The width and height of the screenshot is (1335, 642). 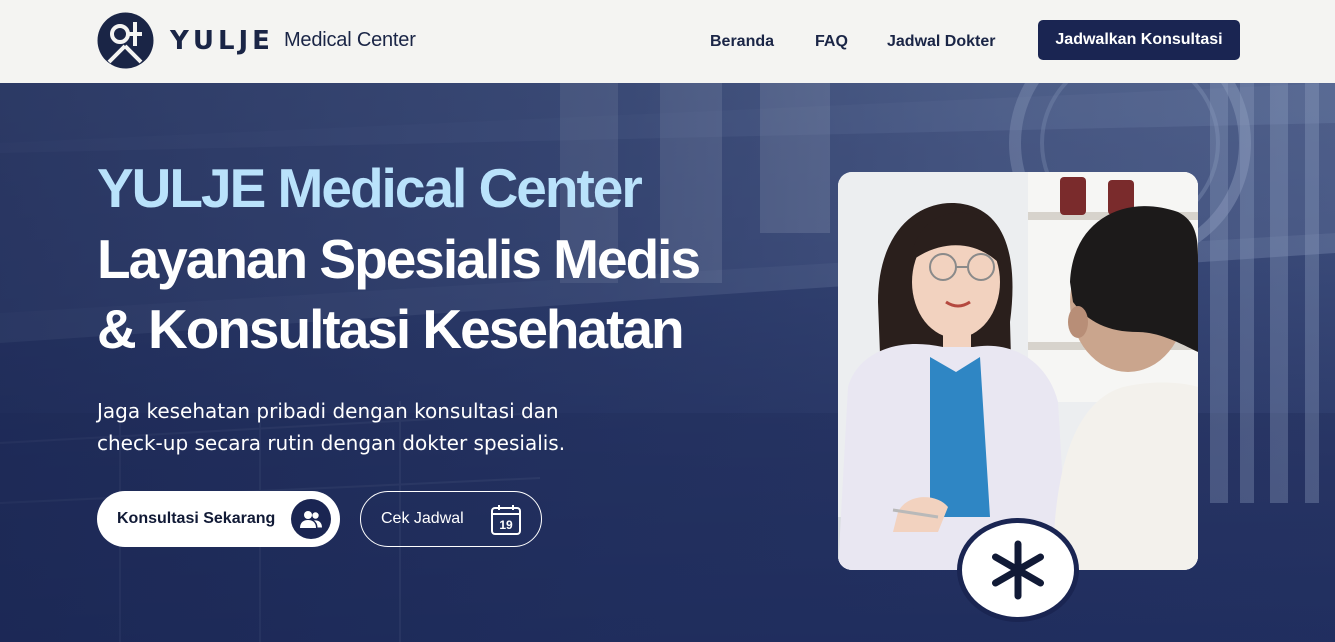 What do you see at coordinates (222, 40) in the screenshot?
I see `logo-wordmark: YULJE` at bounding box center [222, 40].